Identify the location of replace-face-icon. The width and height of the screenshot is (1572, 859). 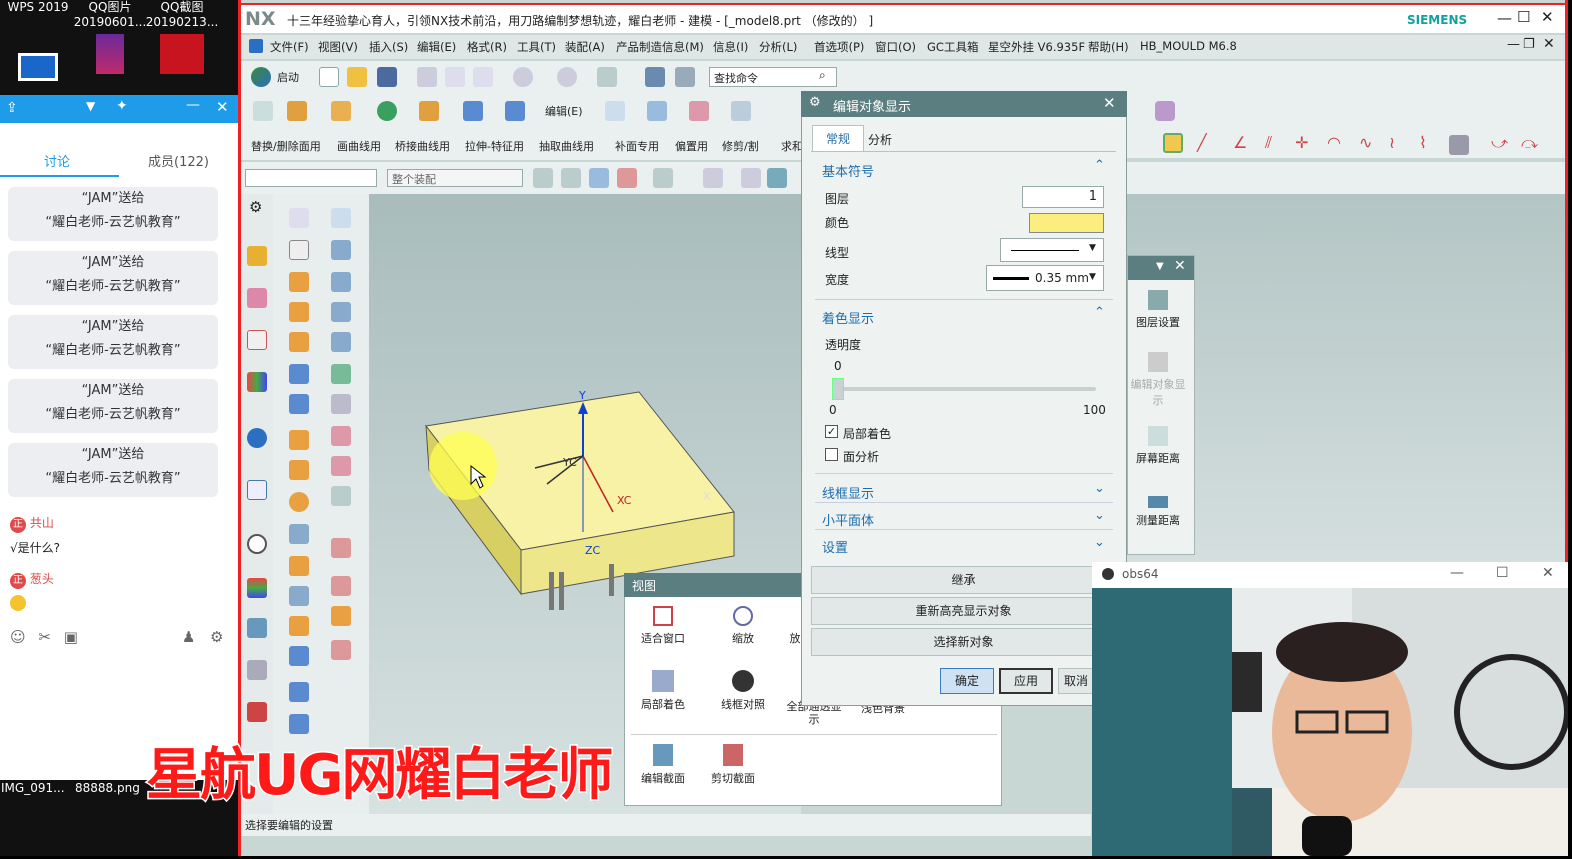
(299, 692).